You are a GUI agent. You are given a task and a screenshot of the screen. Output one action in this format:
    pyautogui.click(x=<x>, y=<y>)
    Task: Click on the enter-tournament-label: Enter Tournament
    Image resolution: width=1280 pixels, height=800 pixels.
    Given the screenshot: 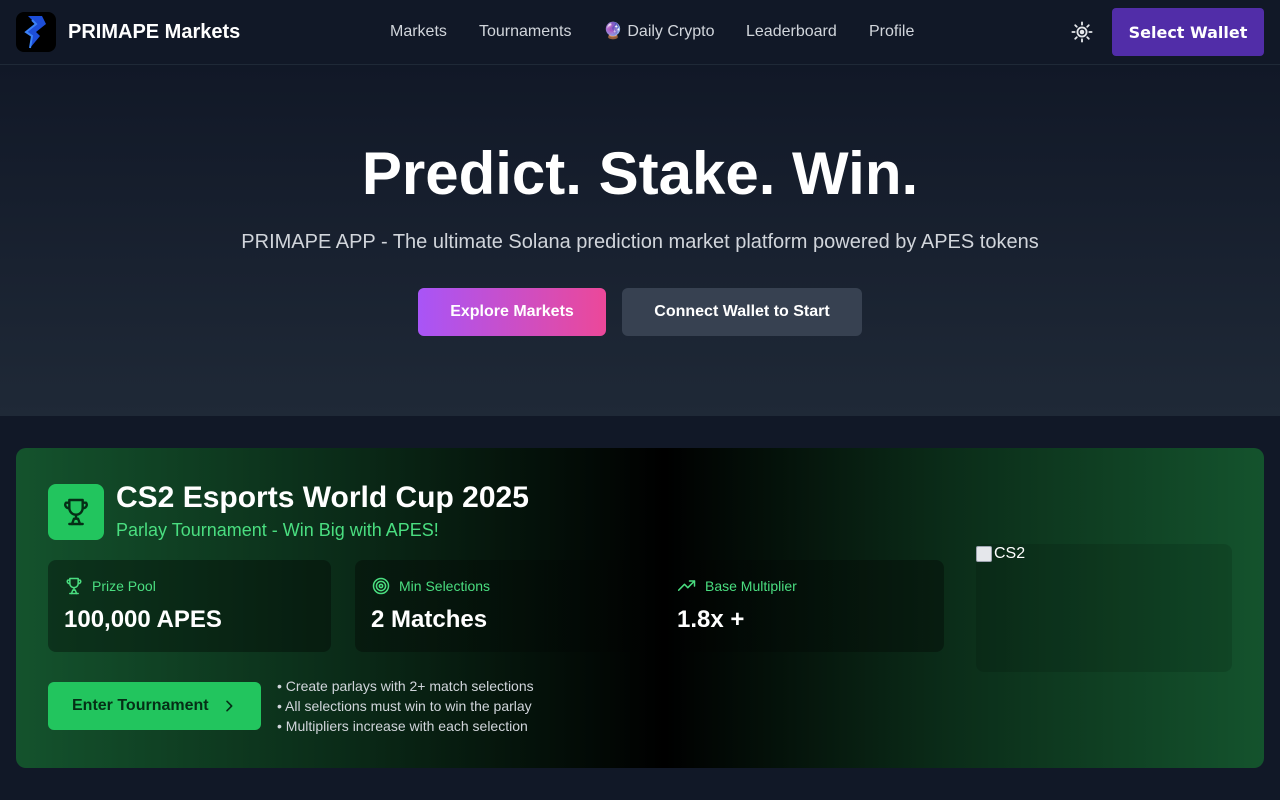 What is the action you would take?
    pyautogui.click(x=140, y=705)
    